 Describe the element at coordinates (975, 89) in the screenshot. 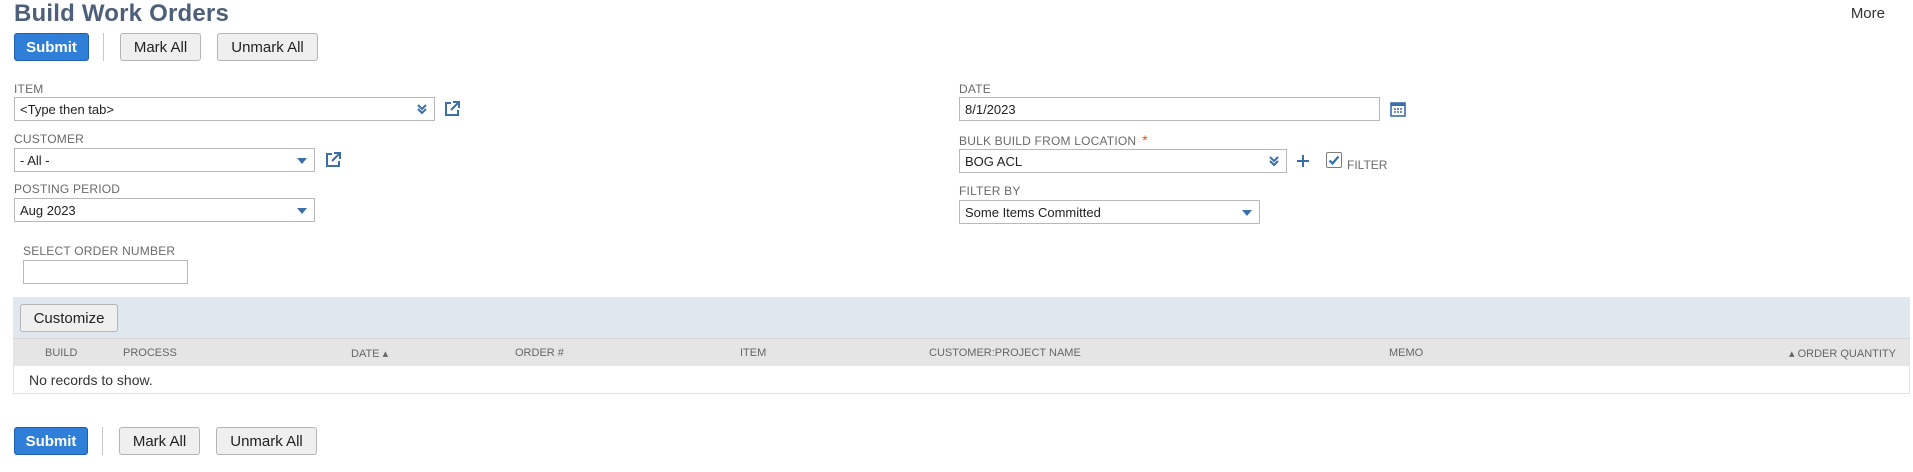

I see `date-label: DATE` at that location.